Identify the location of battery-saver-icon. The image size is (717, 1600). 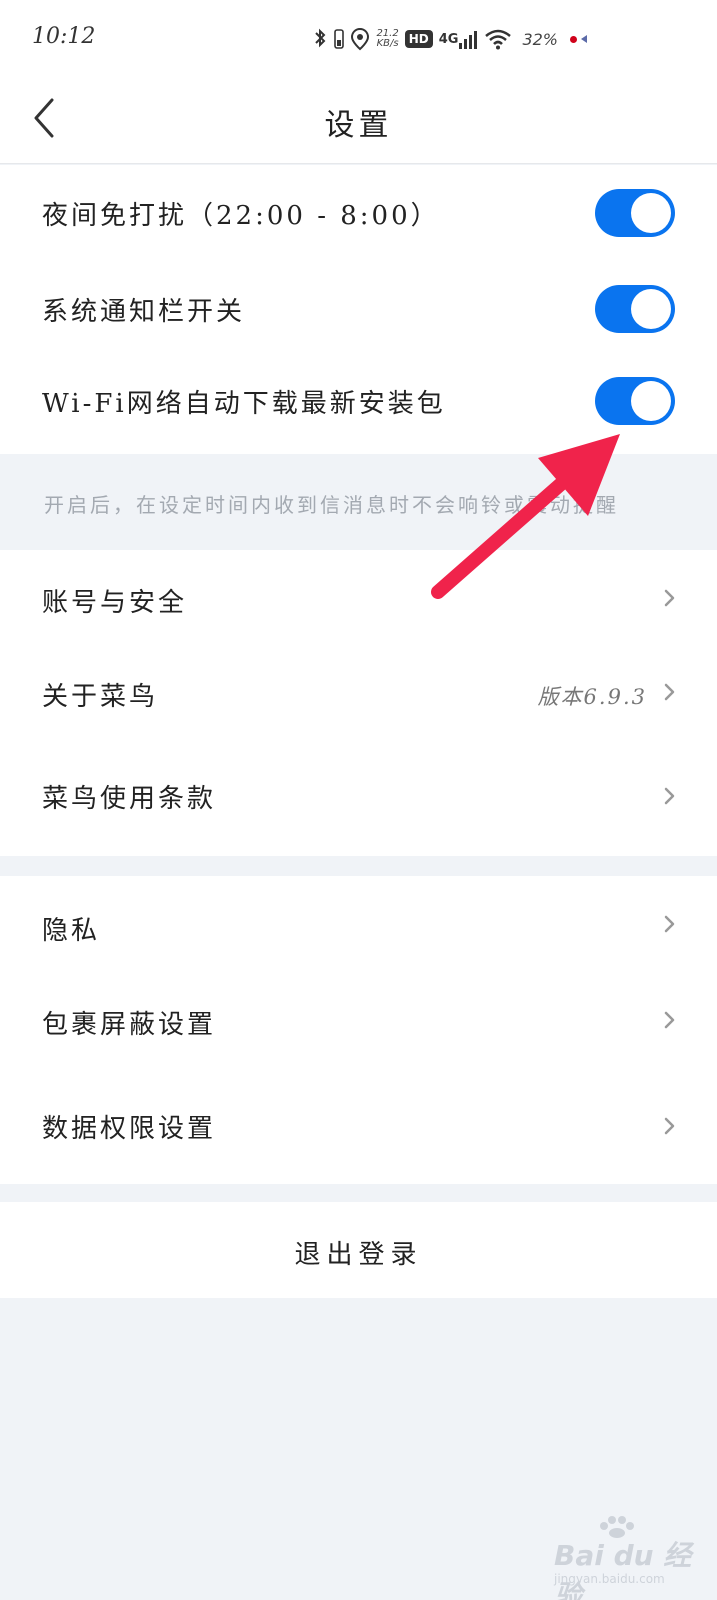
(339, 39).